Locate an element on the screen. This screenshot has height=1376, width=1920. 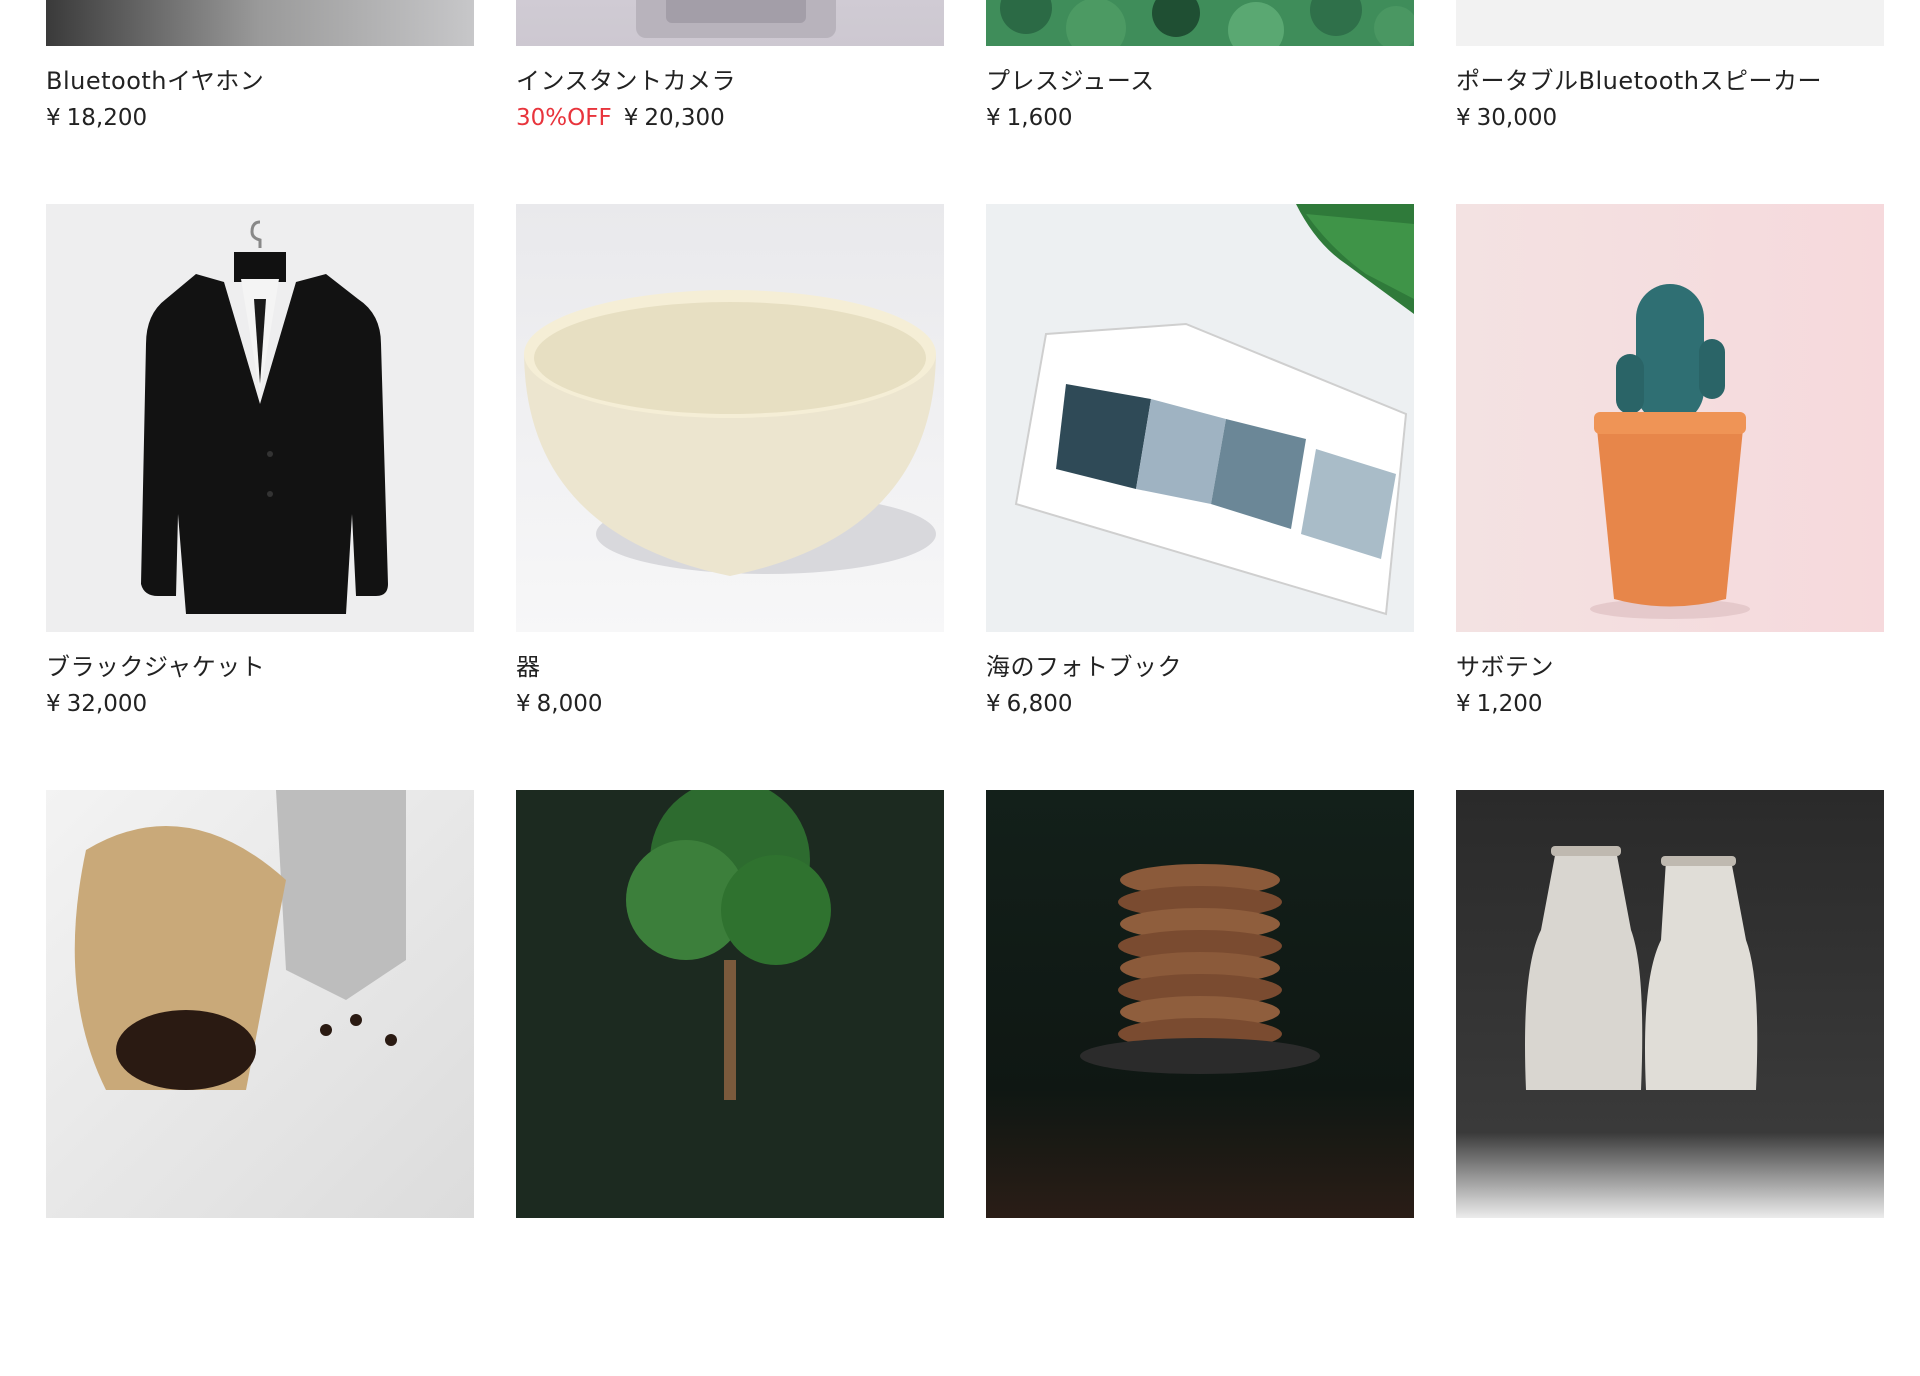
product-card: 器 ¥8,000 is located at coordinates (730, 497).